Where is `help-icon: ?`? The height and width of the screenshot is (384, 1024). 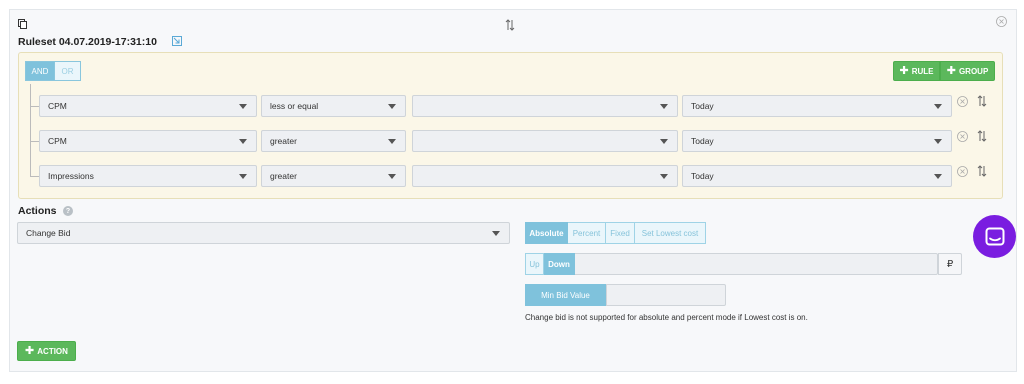 help-icon: ? is located at coordinates (68, 211).